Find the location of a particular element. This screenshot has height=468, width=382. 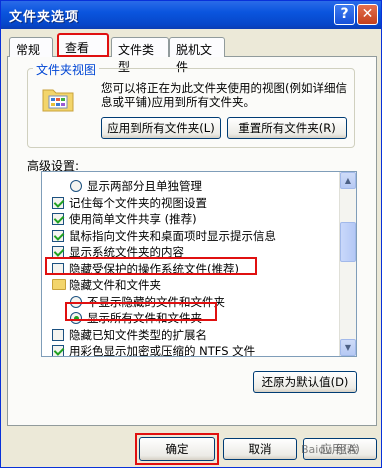

setting-label: 记住每个文件夹的视图设置 is located at coordinates (138, 202).